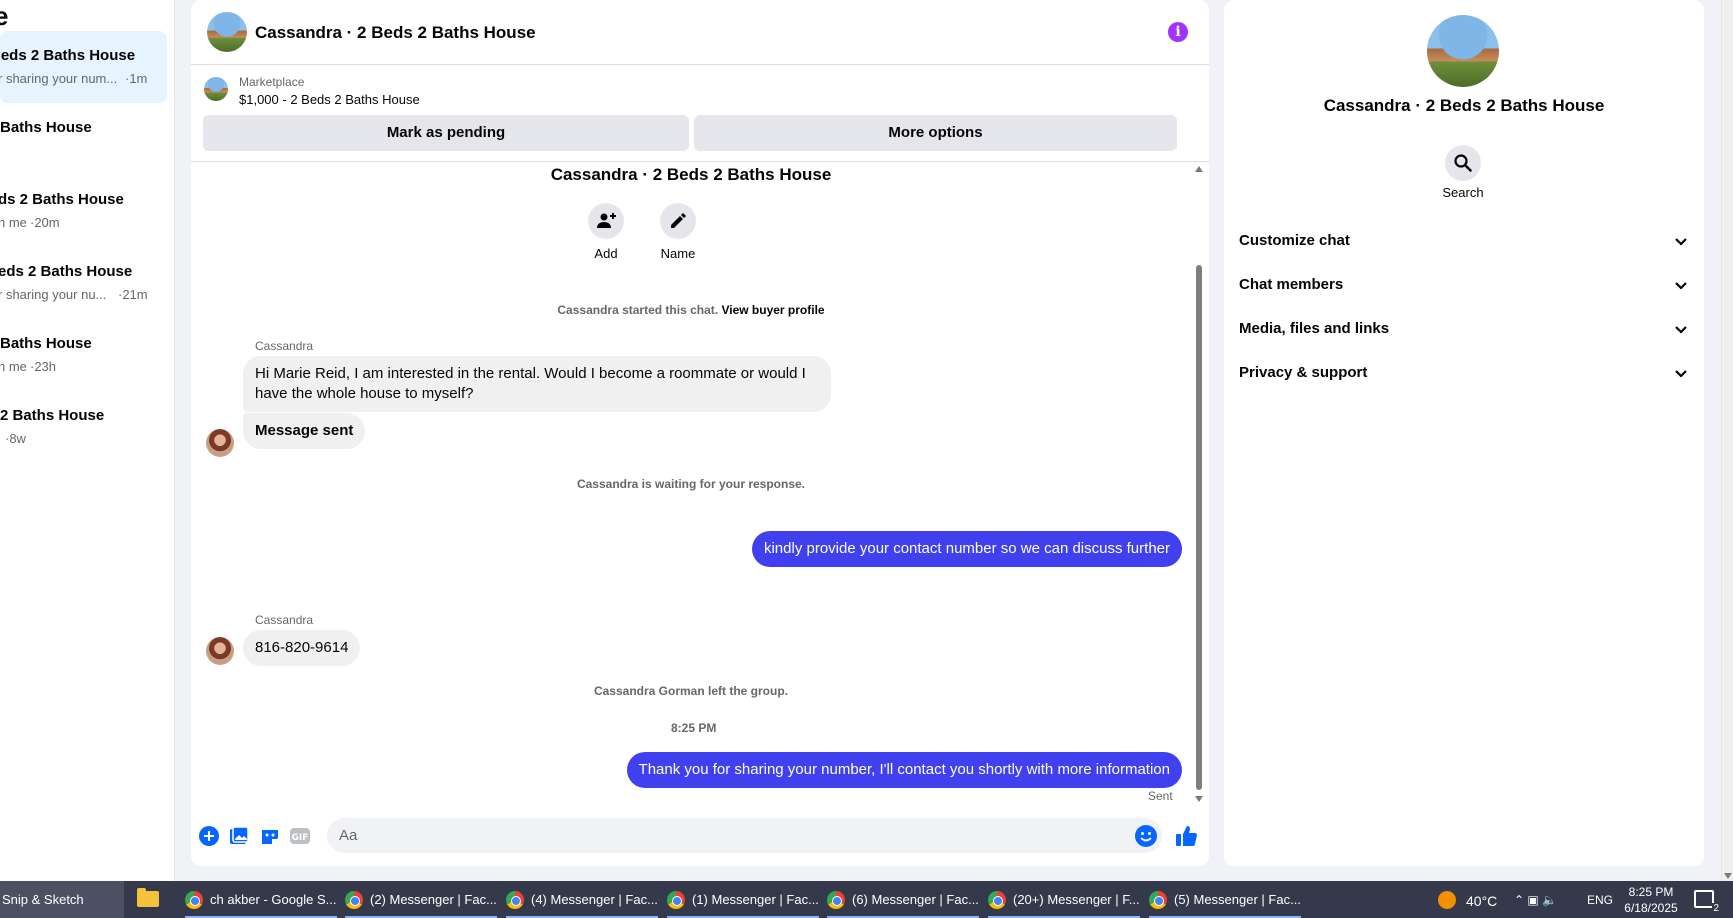  I want to click on conversation-title: eds 2 Baths House, so click(66, 271).